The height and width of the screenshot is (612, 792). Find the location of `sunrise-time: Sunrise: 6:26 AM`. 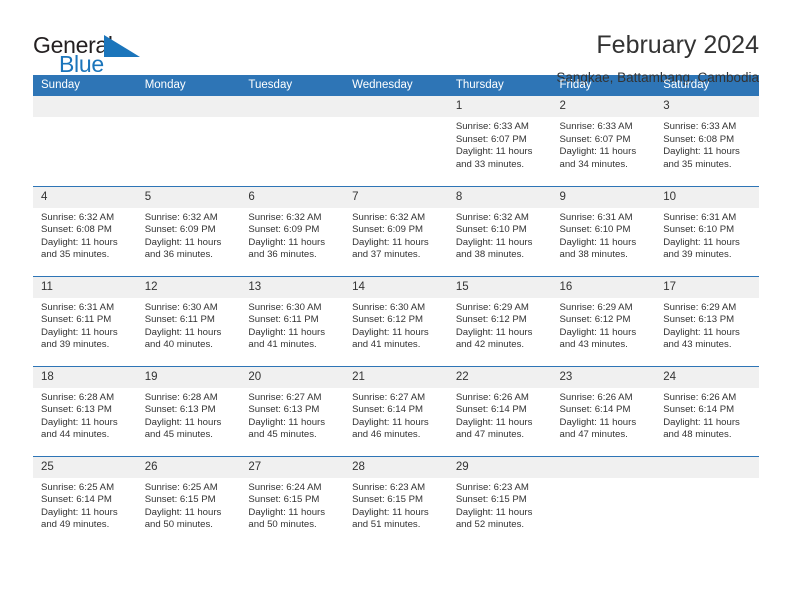

sunrise-time: Sunrise: 6:26 AM is located at coordinates (596, 397).